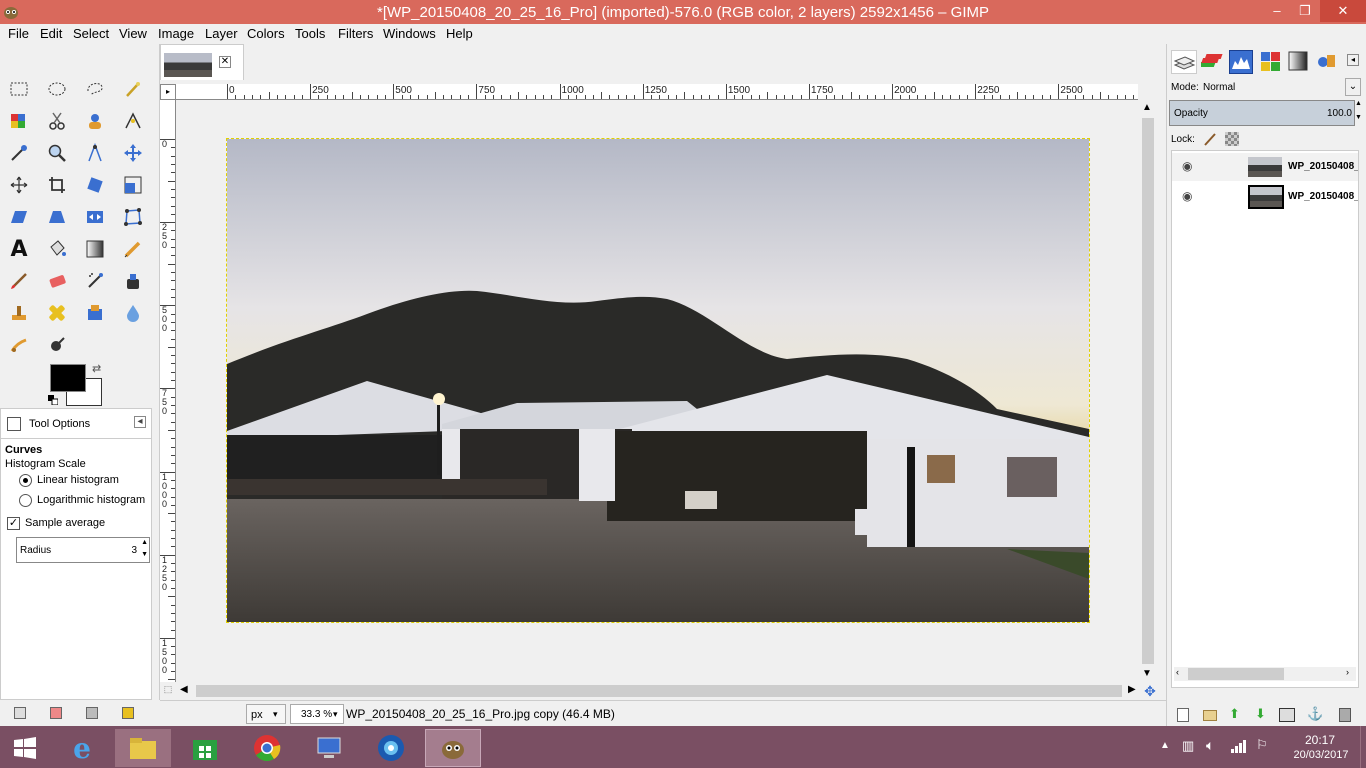 The height and width of the screenshot is (768, 1366). What do you see at coordinates (92, 713) in the screenshot?
I see `delete-tool-preset-icon` at bounding box center [92, 713].